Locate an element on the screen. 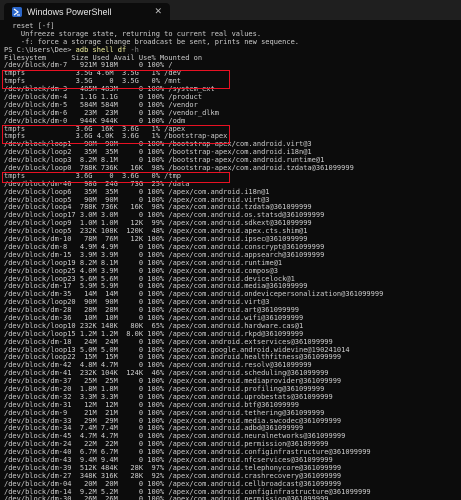 Image resolution: width=461 pixels, height=500 pixels. tab-title: Windows PowerShell is located at coordinates (69, 11).